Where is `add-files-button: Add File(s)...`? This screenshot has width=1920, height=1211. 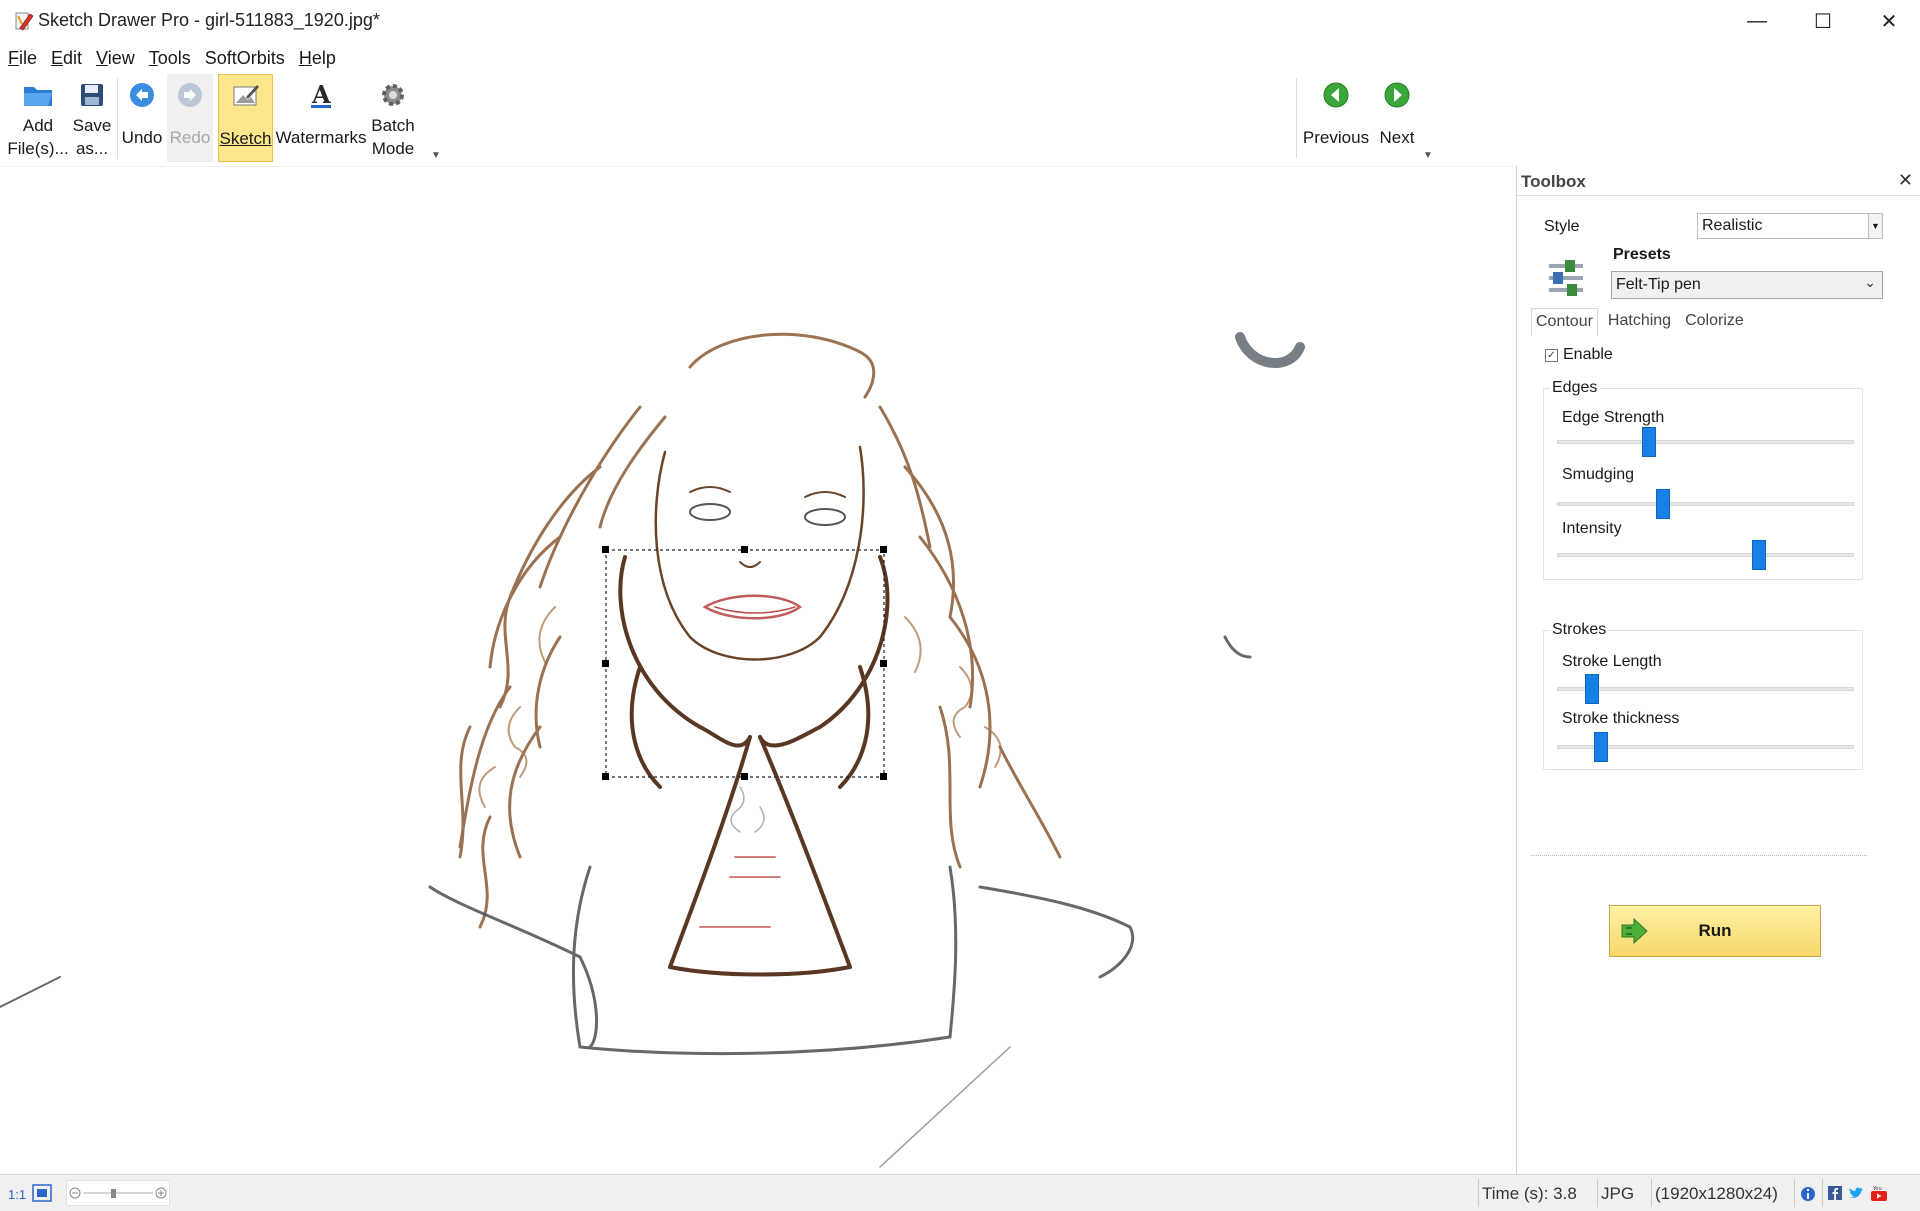 add-files-button: Add File(s)... is located at coordinates (38, 118).